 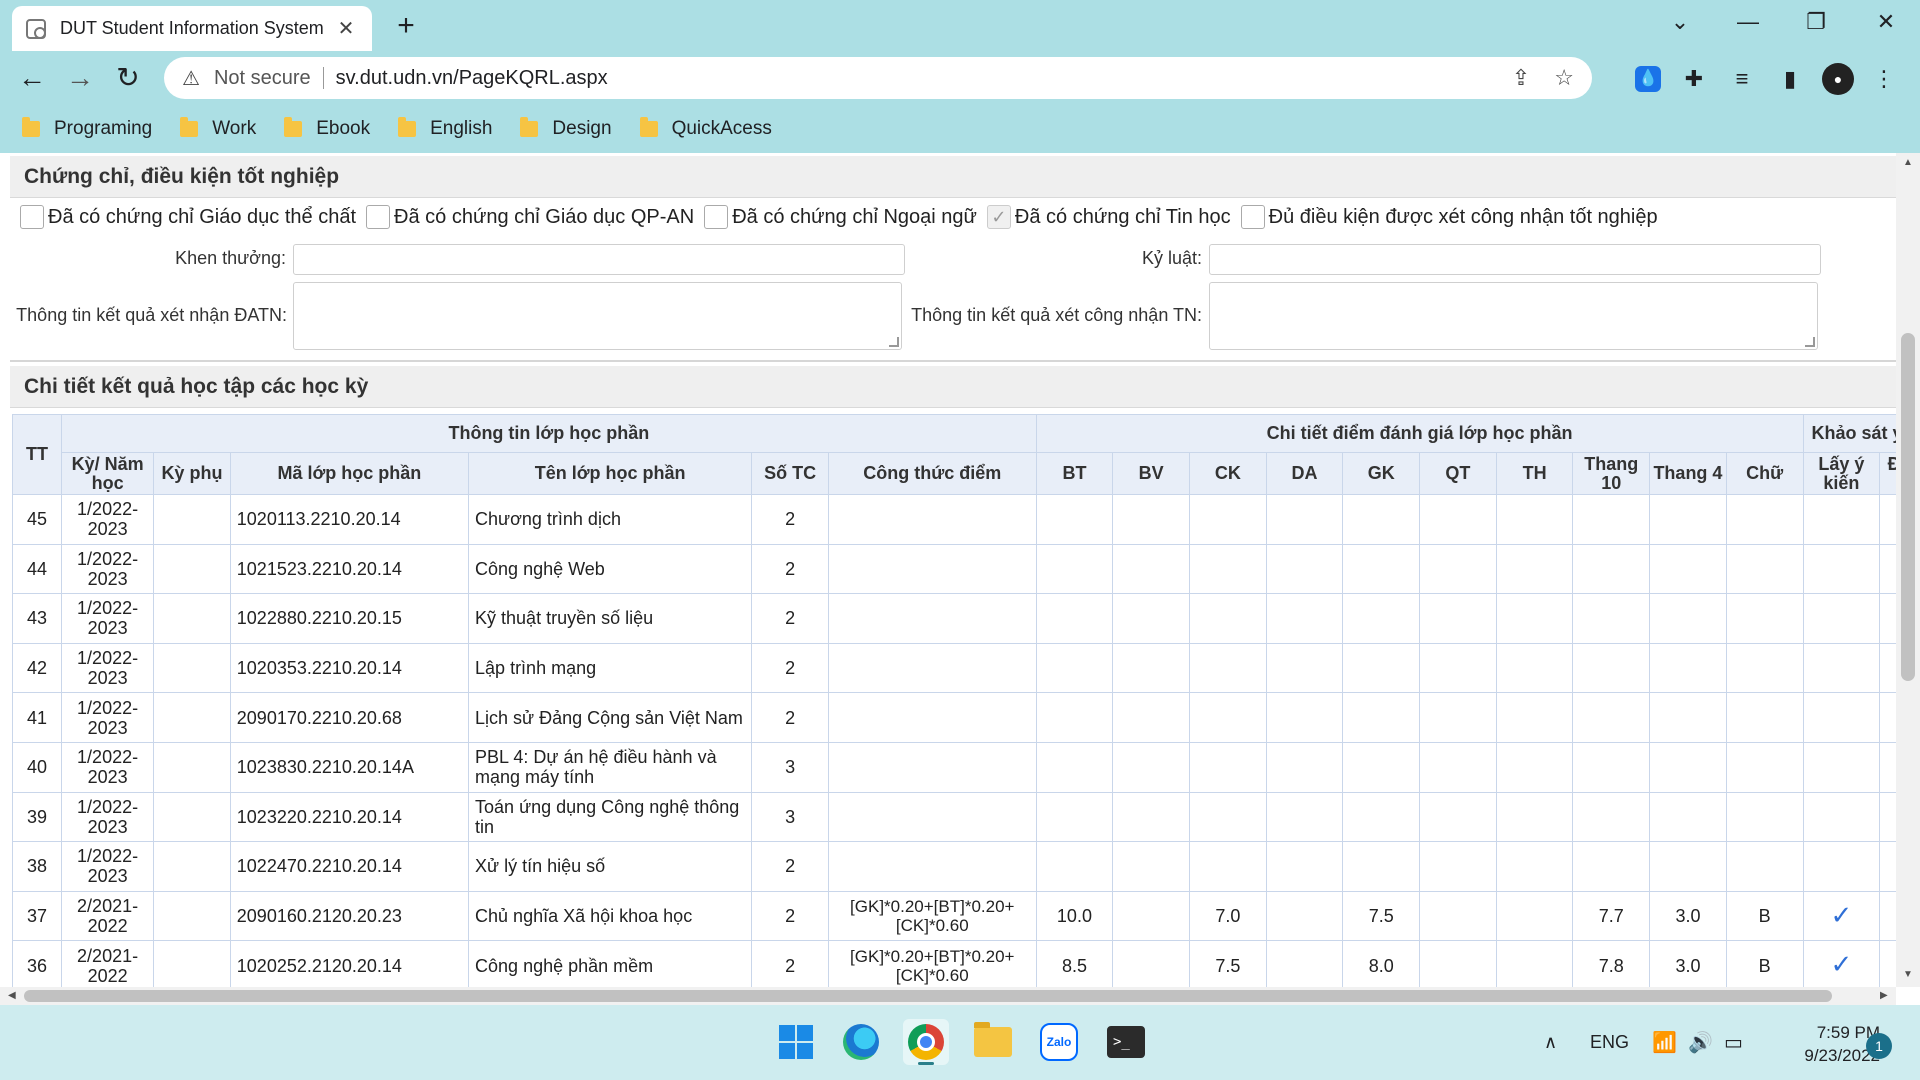 What do you see at coordinates (1879, 1046) in the screenshot?
I see `notification-badge: 1` at bounding box center [1879, 1046].